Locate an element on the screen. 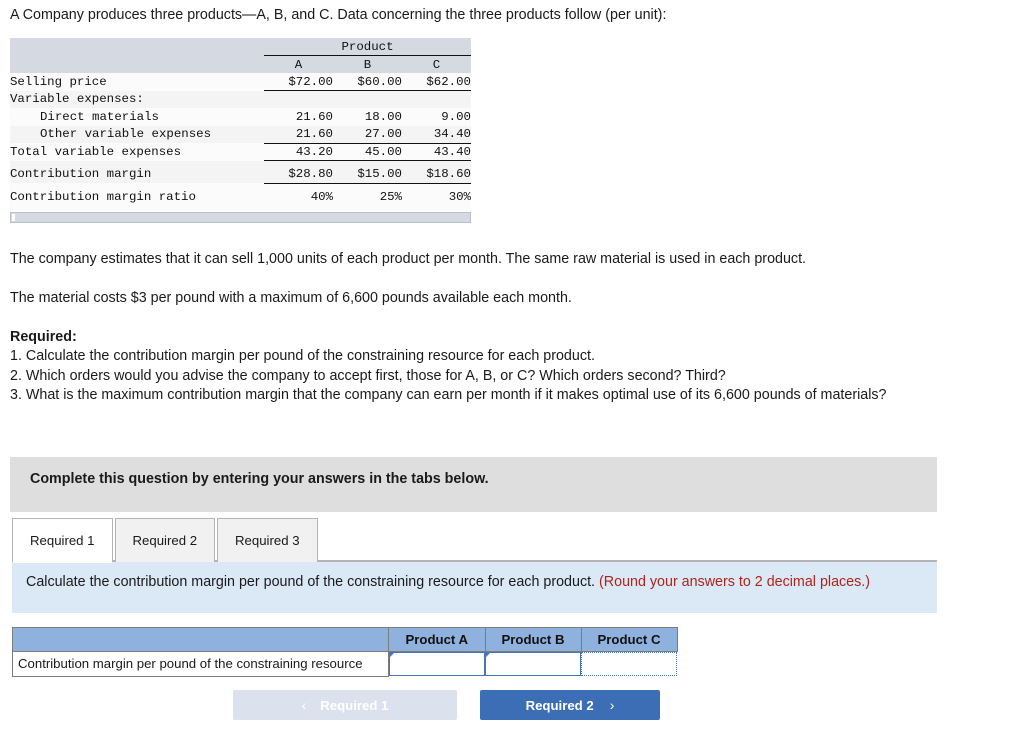 This screenshot has height=749, width=1024. row-value: 9.00 is located at coordinates (456, 116).